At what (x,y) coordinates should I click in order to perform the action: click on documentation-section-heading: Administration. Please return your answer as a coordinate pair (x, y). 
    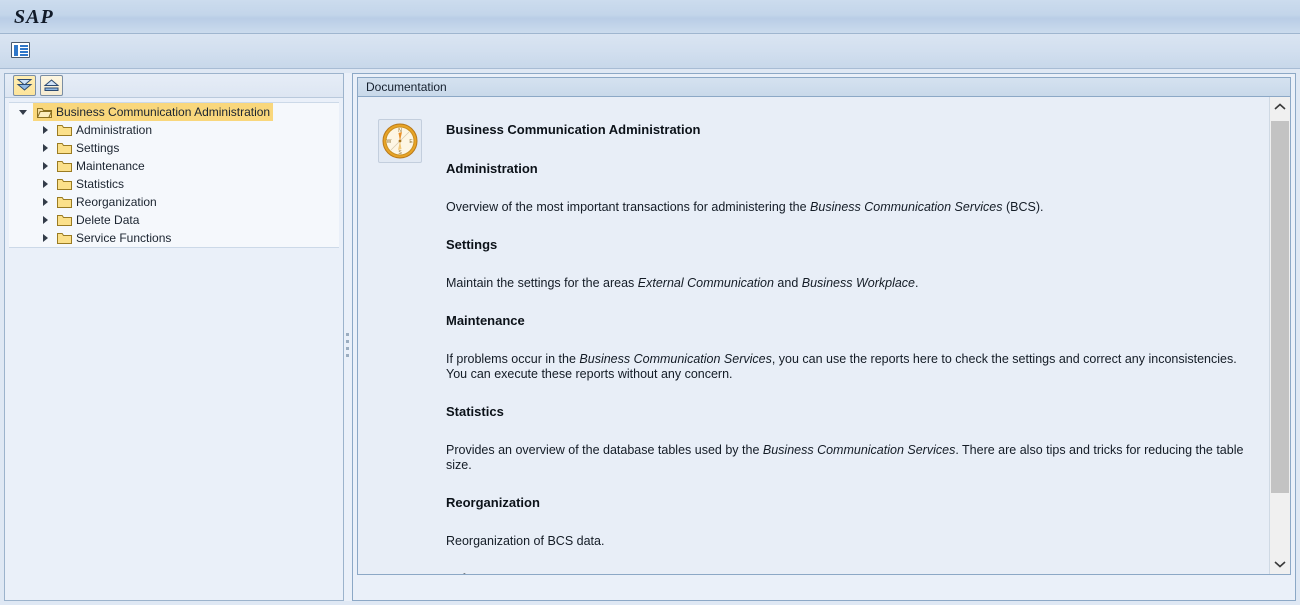
    Looking at the image, I should click on (492, 168).